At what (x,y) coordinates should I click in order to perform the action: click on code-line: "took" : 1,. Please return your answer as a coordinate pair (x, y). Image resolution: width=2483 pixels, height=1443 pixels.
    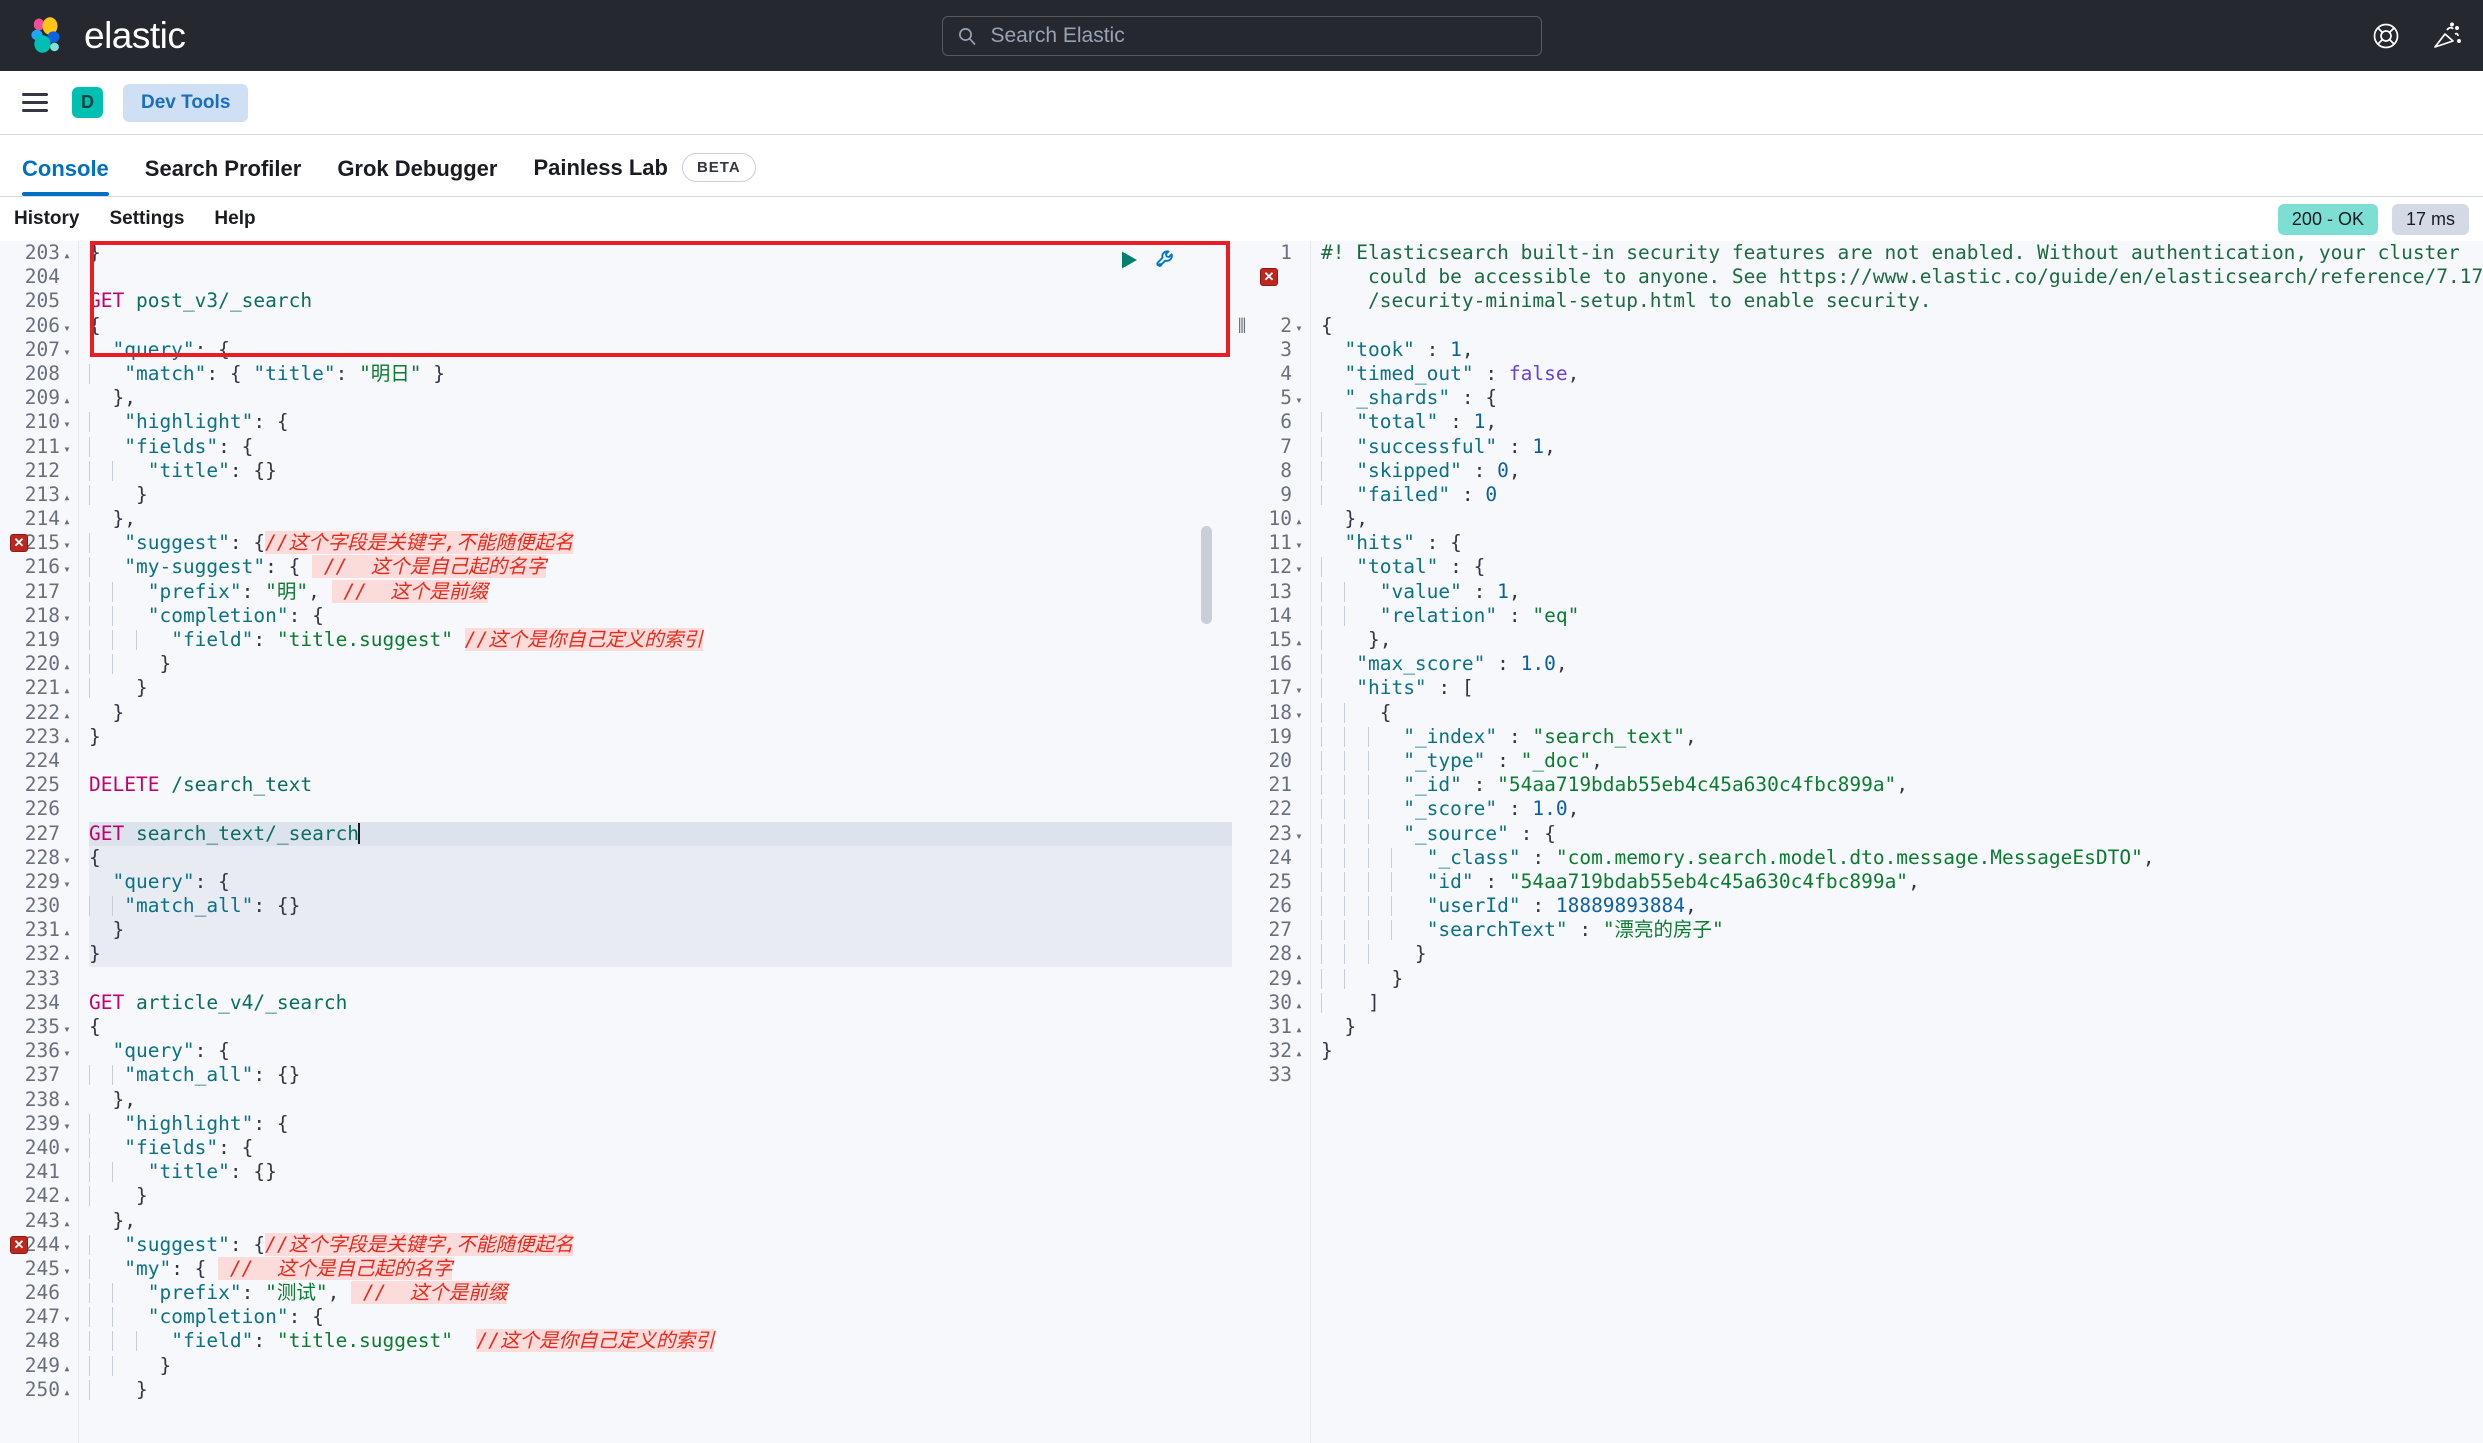
    Looking at the image, I should click on (1902, 350).